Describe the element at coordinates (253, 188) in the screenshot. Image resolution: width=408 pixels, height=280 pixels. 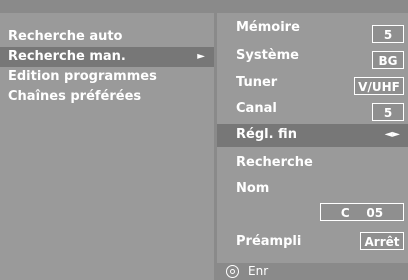
I see `nom-label: Nom` at that location.